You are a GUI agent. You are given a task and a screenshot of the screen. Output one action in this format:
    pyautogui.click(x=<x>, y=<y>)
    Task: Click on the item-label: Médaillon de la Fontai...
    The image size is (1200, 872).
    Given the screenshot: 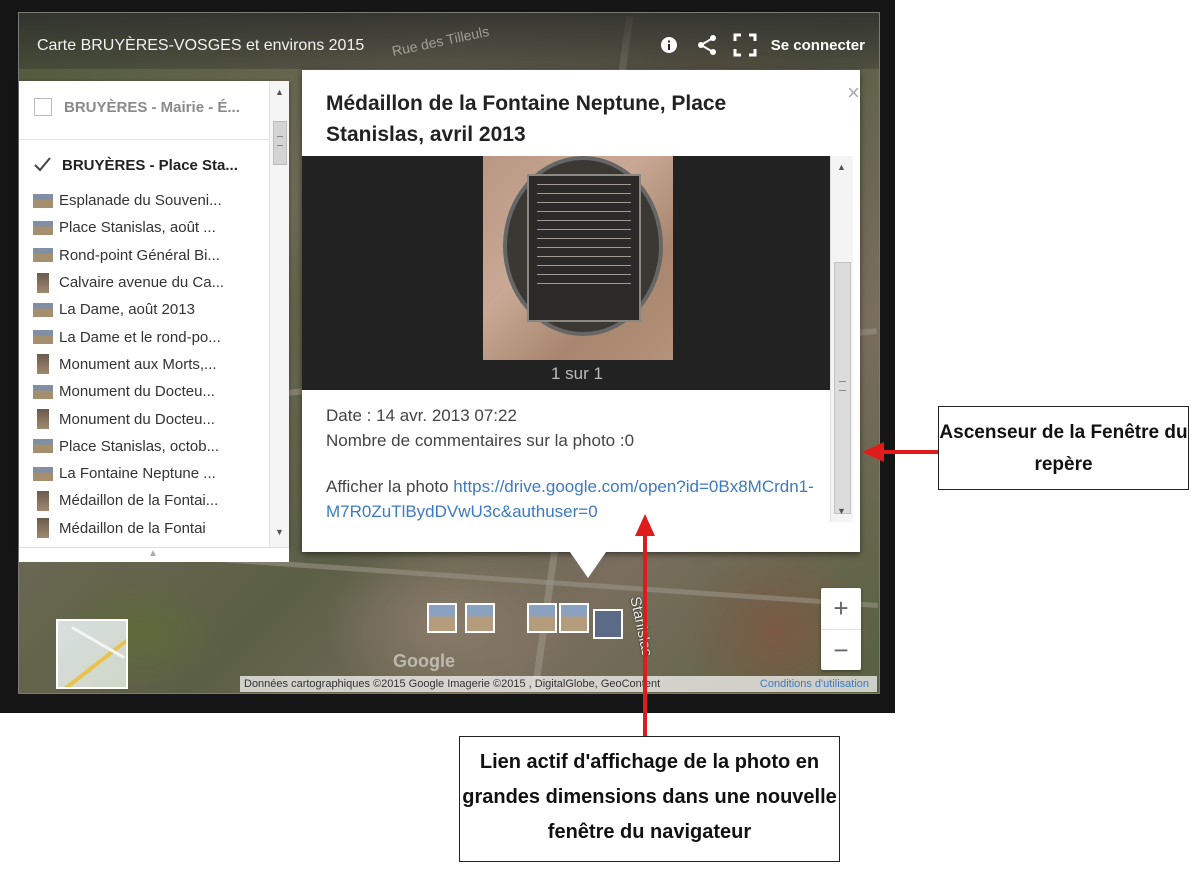 What is the action you would take?
    pyautogui.click(x=139, y=501)
    